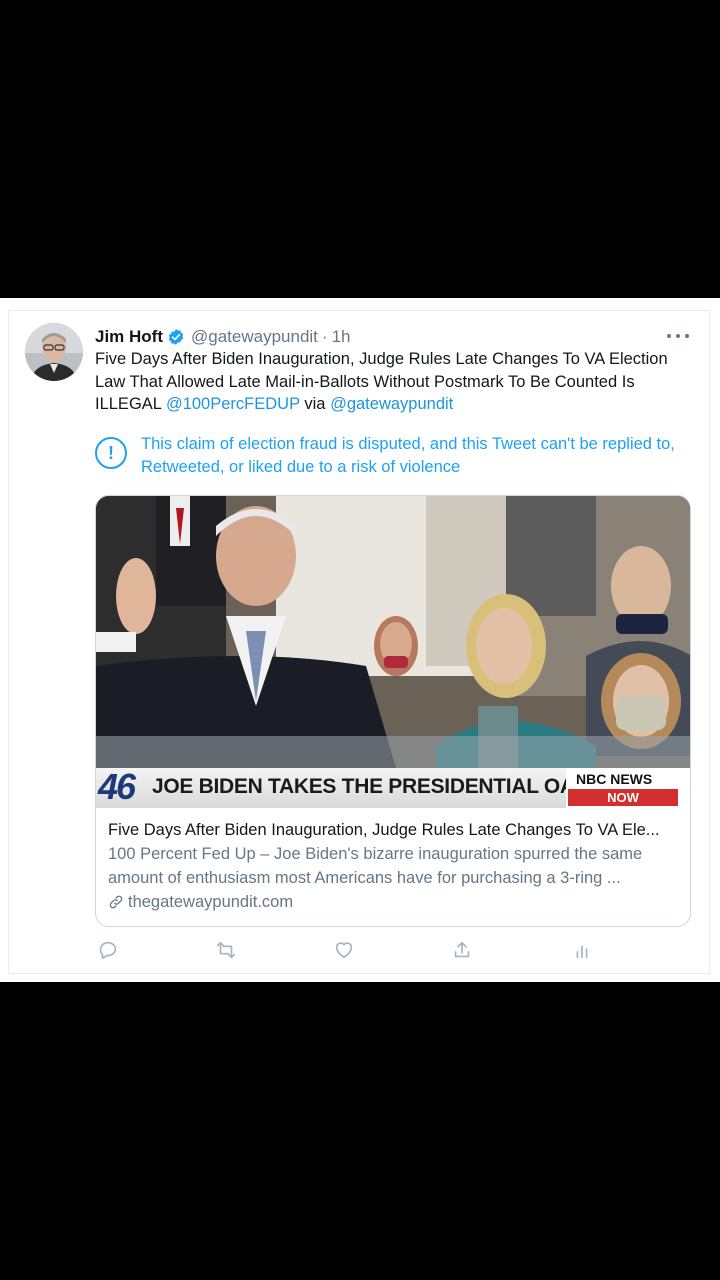 The height and width of the screenshot is (1280, 720). What do you see at coordinates (628, 788) in the screenshot?
I see `nbc-news-now-logo: NBC NEWS NOW` at bounding box center [628, 788].